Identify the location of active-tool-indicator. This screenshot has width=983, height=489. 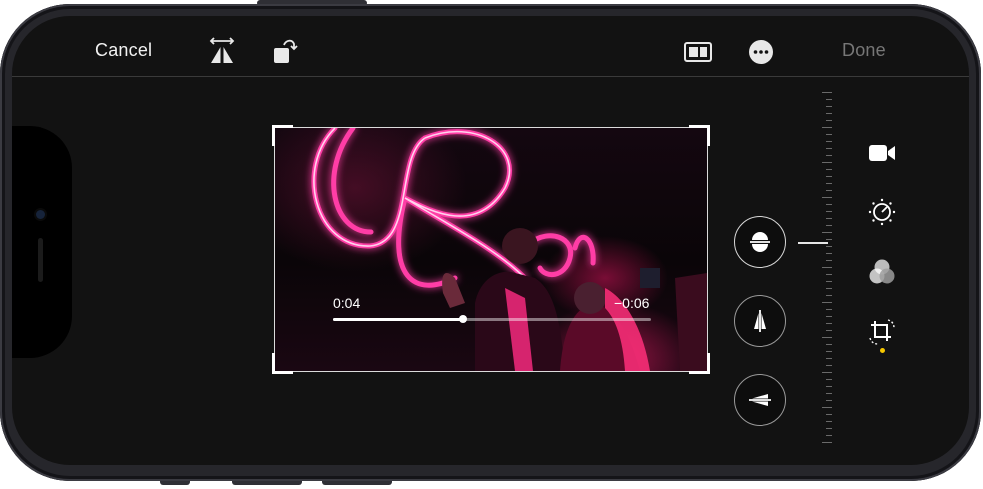
(882, 350).